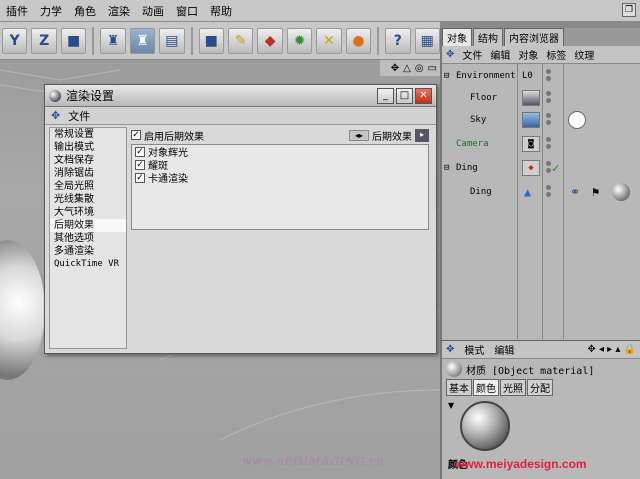 The image size is (640, 479). What do you see at coordinates (427, 40) in the screenshot?
I see `scene-settings-icon: ▦` at bounding box center [427, 40].